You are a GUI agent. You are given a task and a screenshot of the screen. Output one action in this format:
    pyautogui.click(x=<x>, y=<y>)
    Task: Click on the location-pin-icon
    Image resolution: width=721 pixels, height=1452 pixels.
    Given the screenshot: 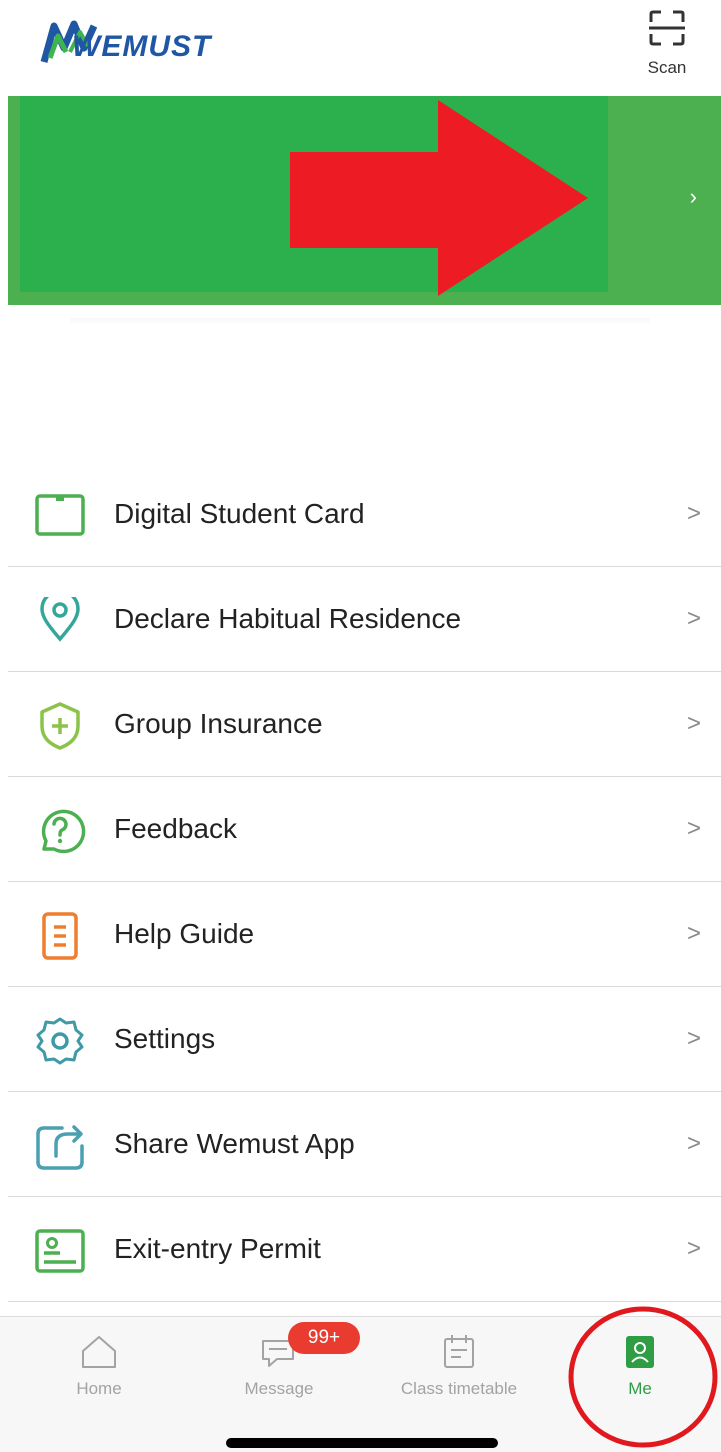 What is the action you would take?
    pyautogui.click(x=60, y=619)
    